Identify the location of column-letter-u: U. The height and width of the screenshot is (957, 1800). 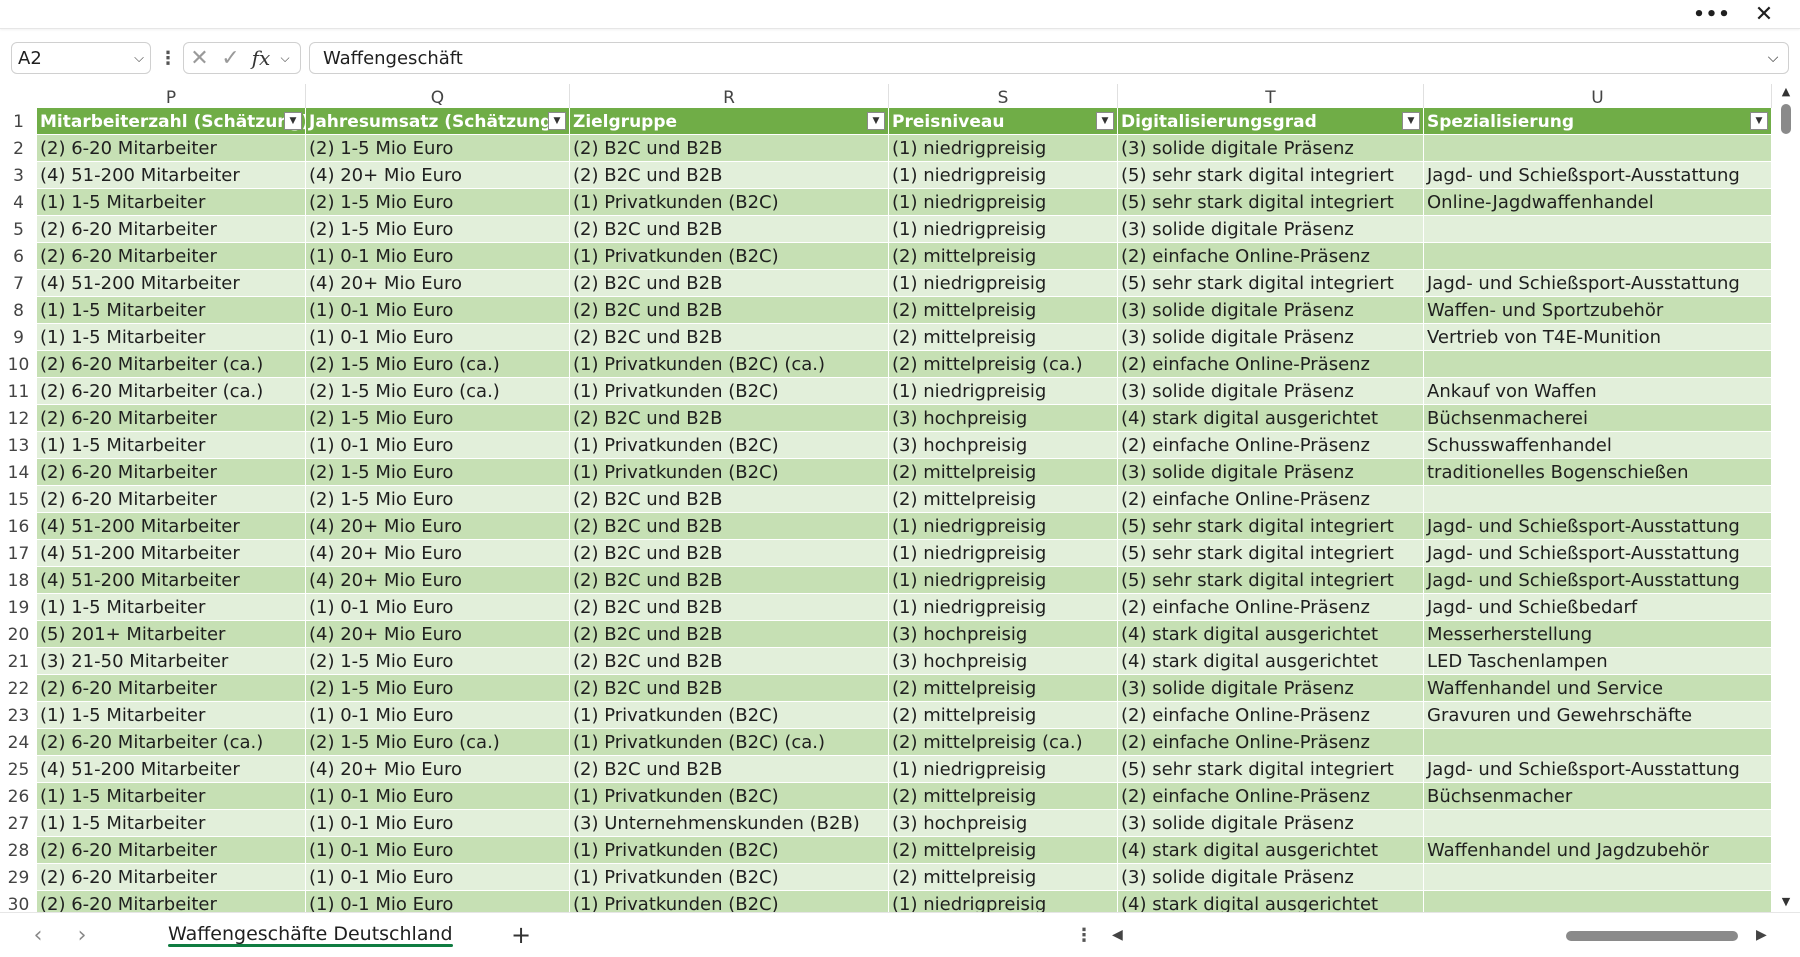
(1598, 97).